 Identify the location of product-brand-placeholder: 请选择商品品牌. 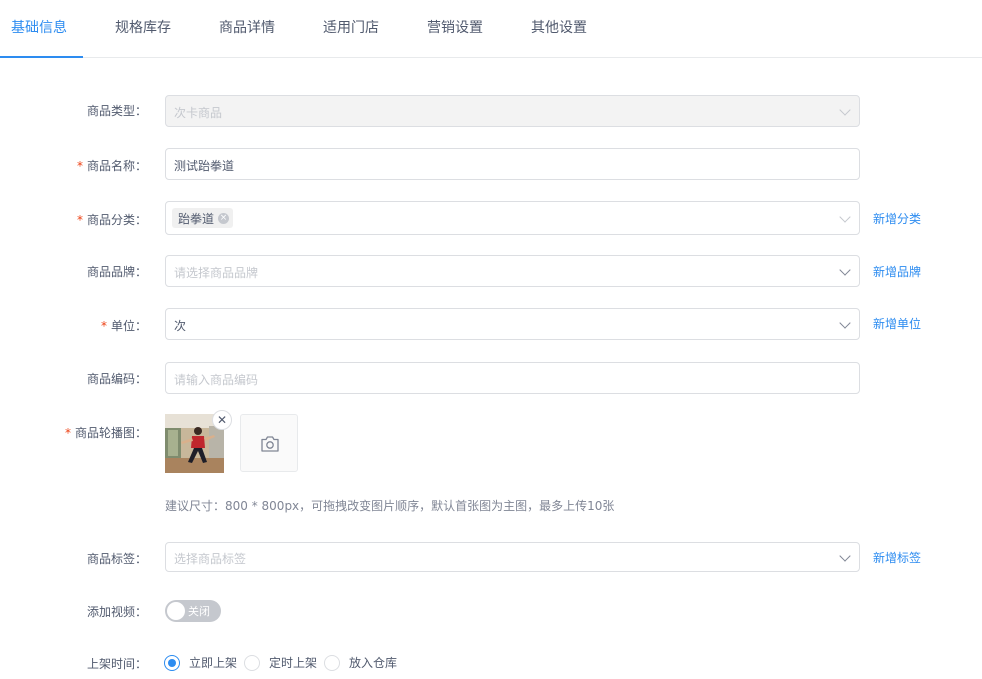
(216, 273).